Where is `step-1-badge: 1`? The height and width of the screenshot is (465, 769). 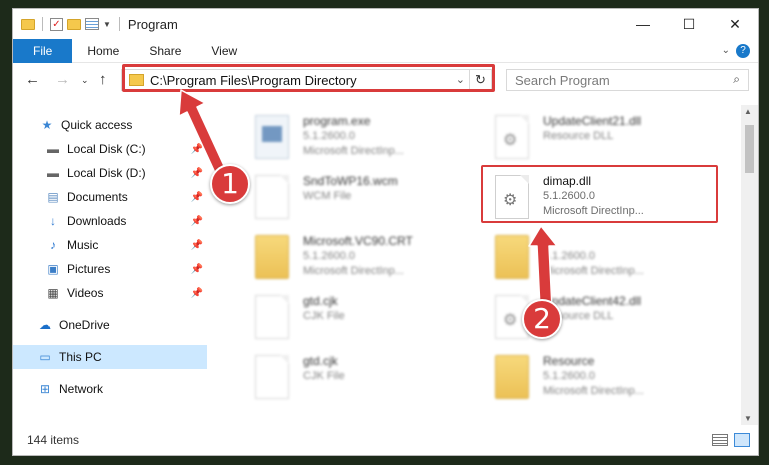
step-1-badge: 1 is located at coordinates (230, 184).